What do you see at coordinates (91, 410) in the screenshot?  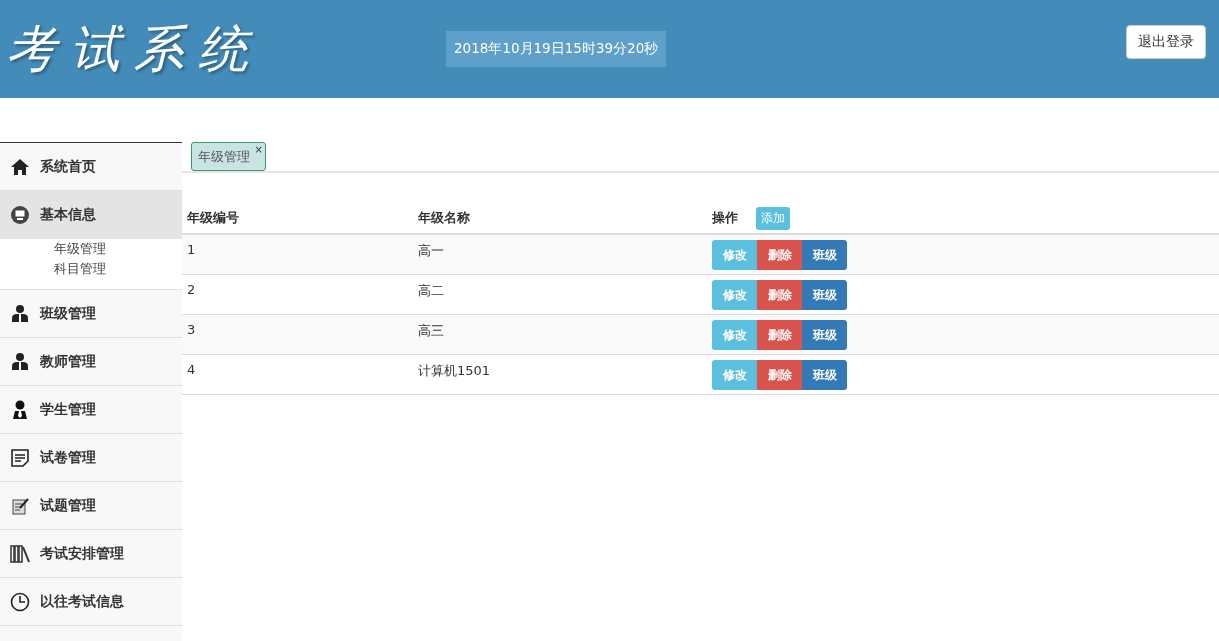 I see `sidebar-item: 学生管理` at bounding box center [91, 410].